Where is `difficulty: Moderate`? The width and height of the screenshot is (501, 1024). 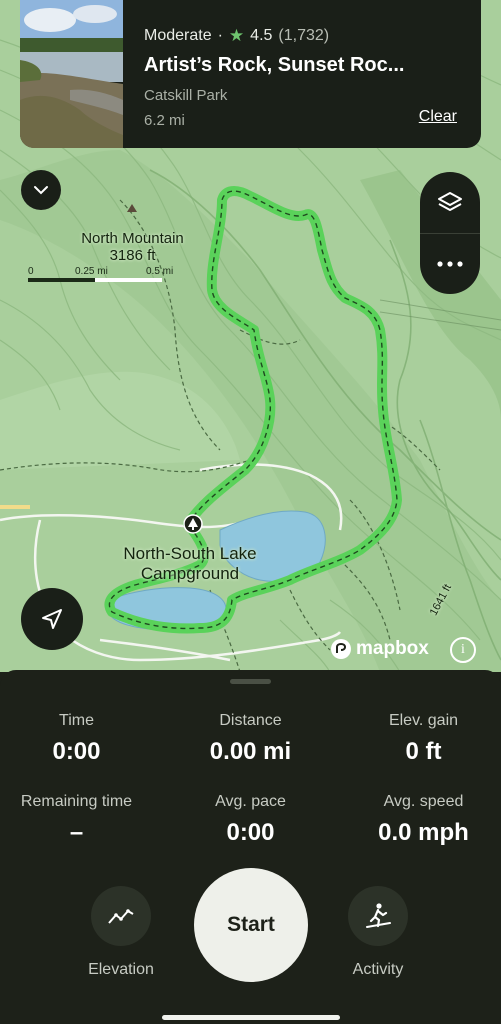
difficulty: Moderate is located at coordinates (178, 35).